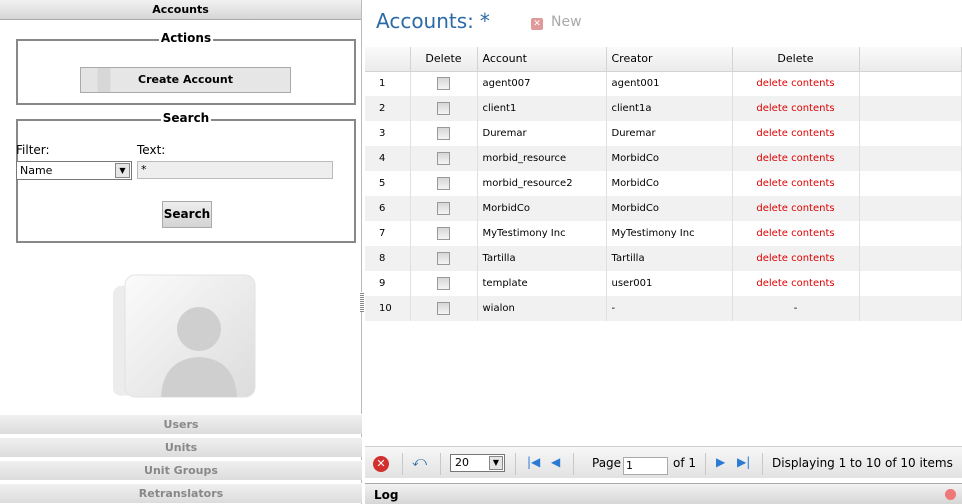  What do you see at coordinates (388, 308) in the screenshot?
I see `row-number: 10` at bounding box center [388, 308].